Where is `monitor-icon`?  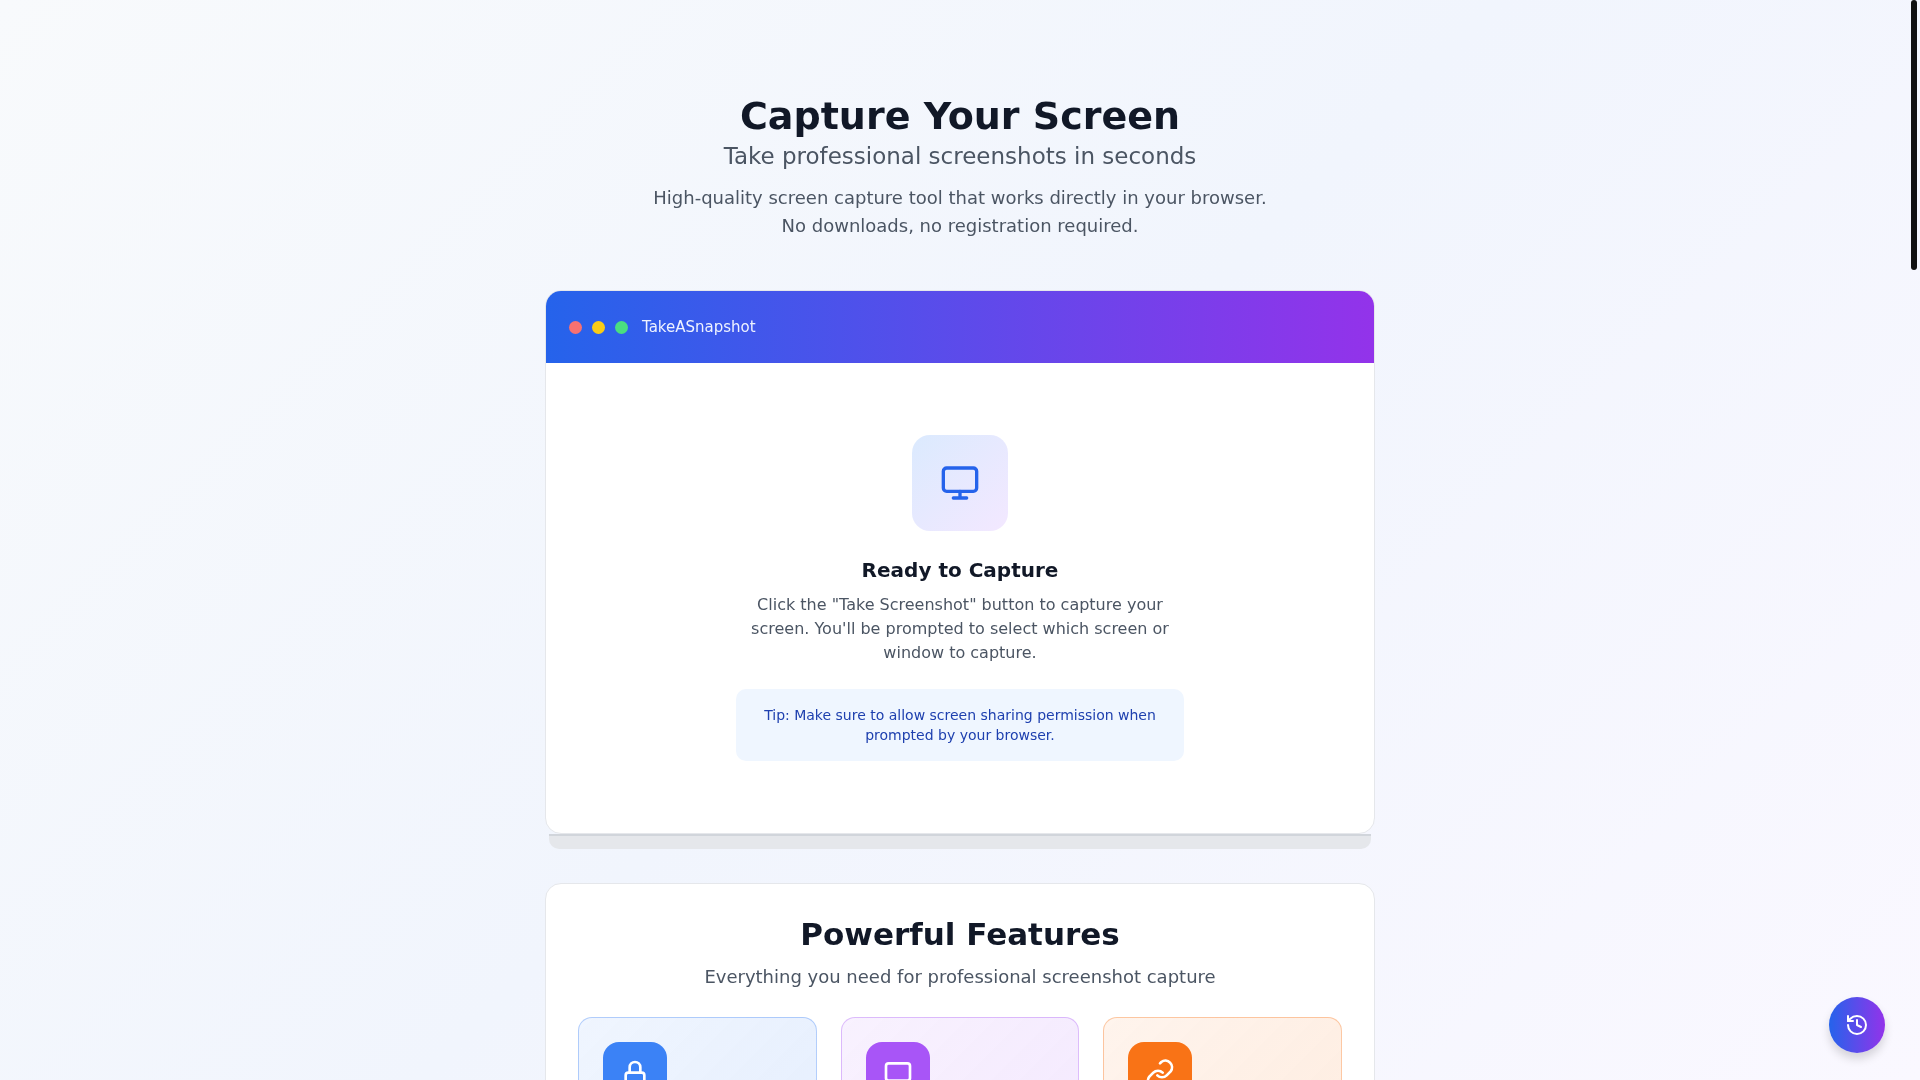
monitor-icon is located at coordinates (960, 483).